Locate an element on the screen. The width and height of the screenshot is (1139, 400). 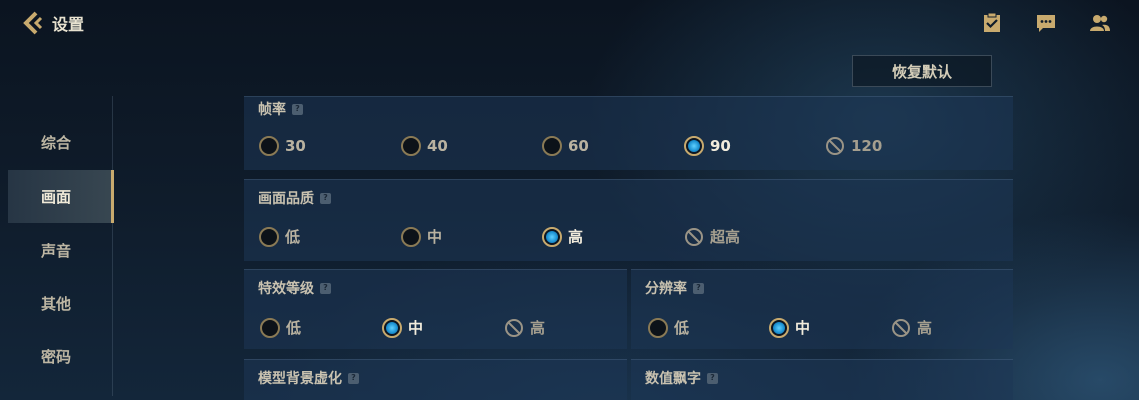
option-label: 60 is located at coordinates (578, 146).